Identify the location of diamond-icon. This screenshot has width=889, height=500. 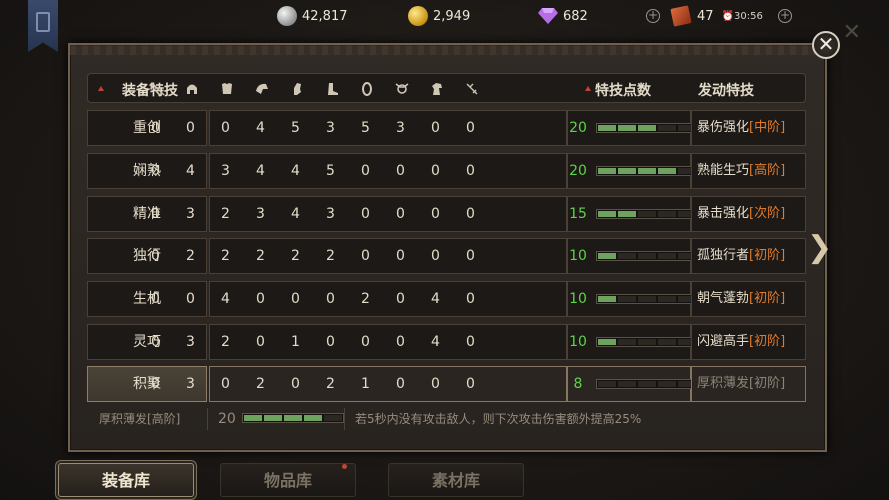
(548, 16).